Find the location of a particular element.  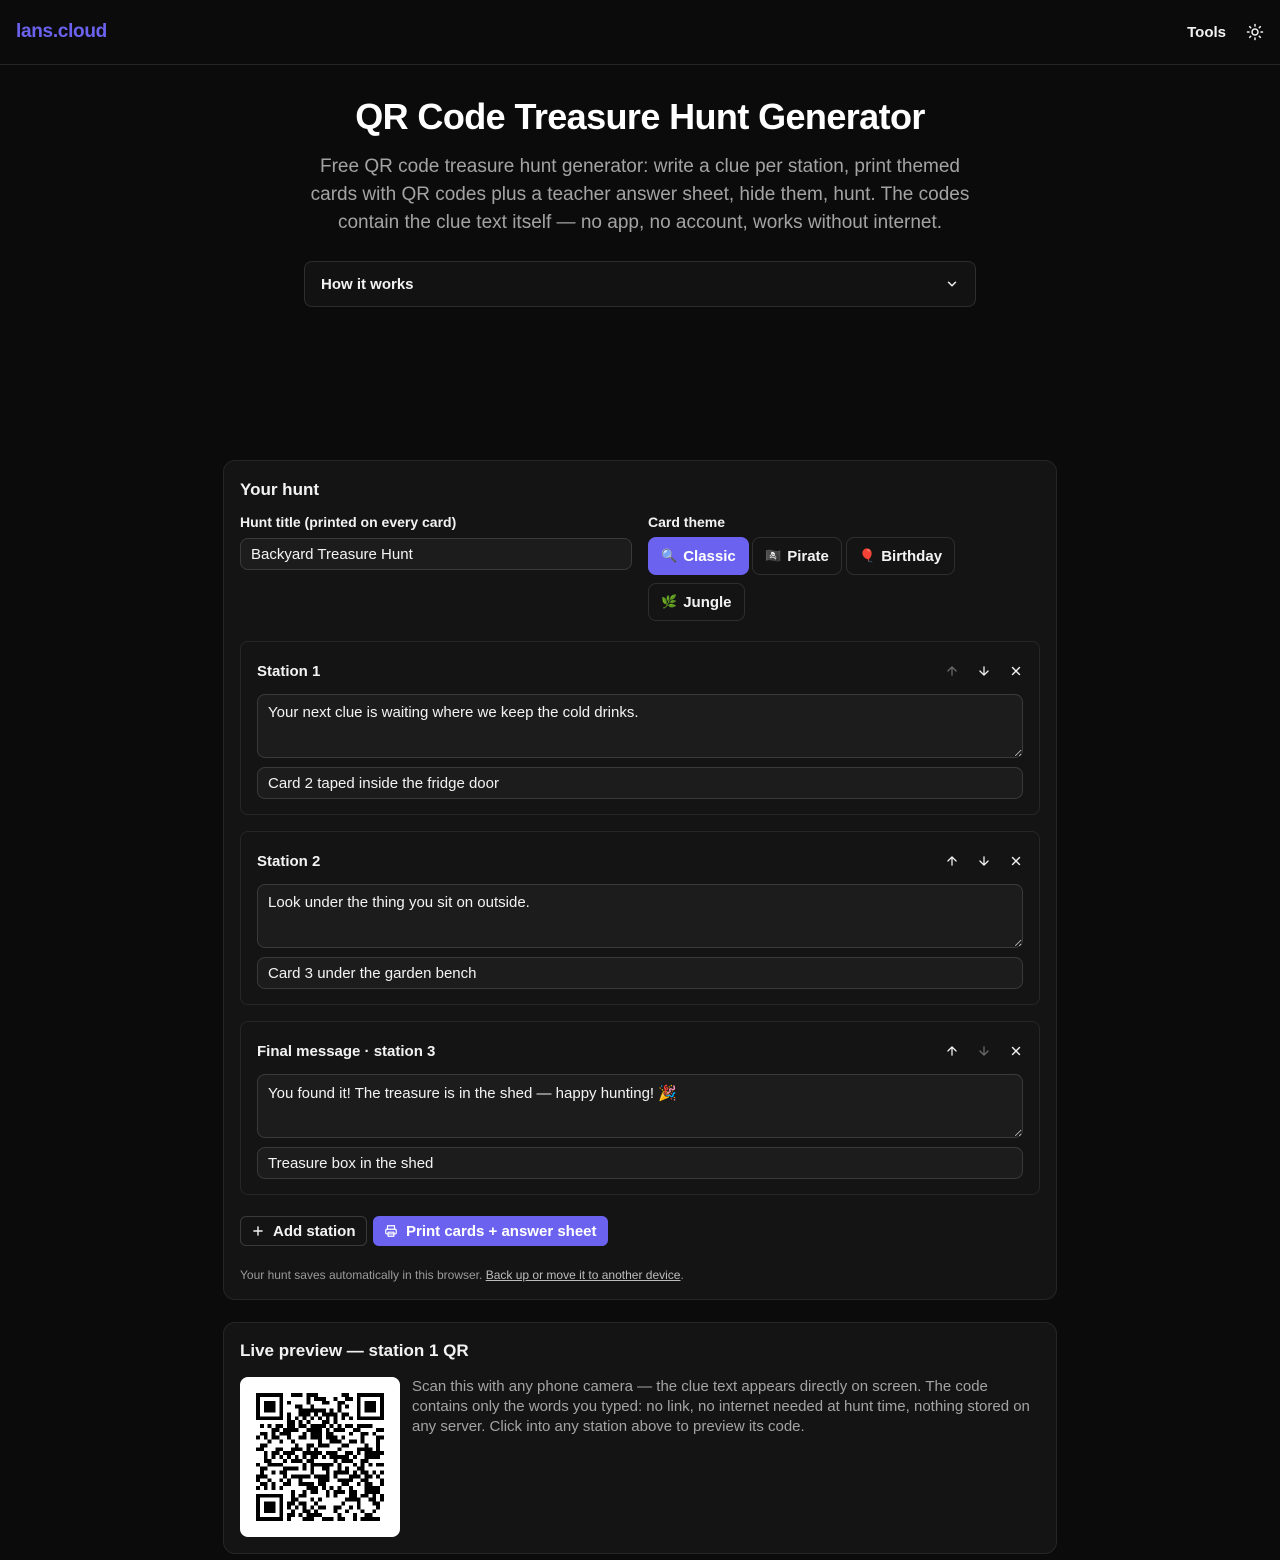

theme-classic-button: 🔍 Classic is located at coordinates (698, 556).